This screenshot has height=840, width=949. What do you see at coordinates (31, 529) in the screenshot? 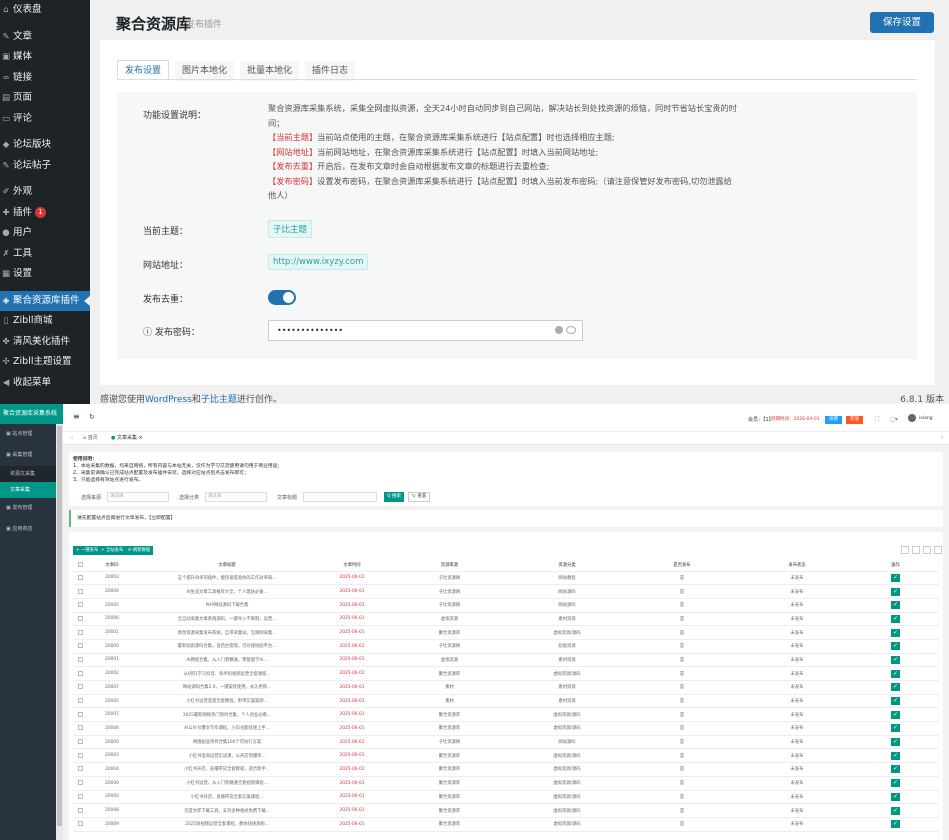
I see `cms-menu-item: ▣ 应用商店` at bounding box center [31, 529].